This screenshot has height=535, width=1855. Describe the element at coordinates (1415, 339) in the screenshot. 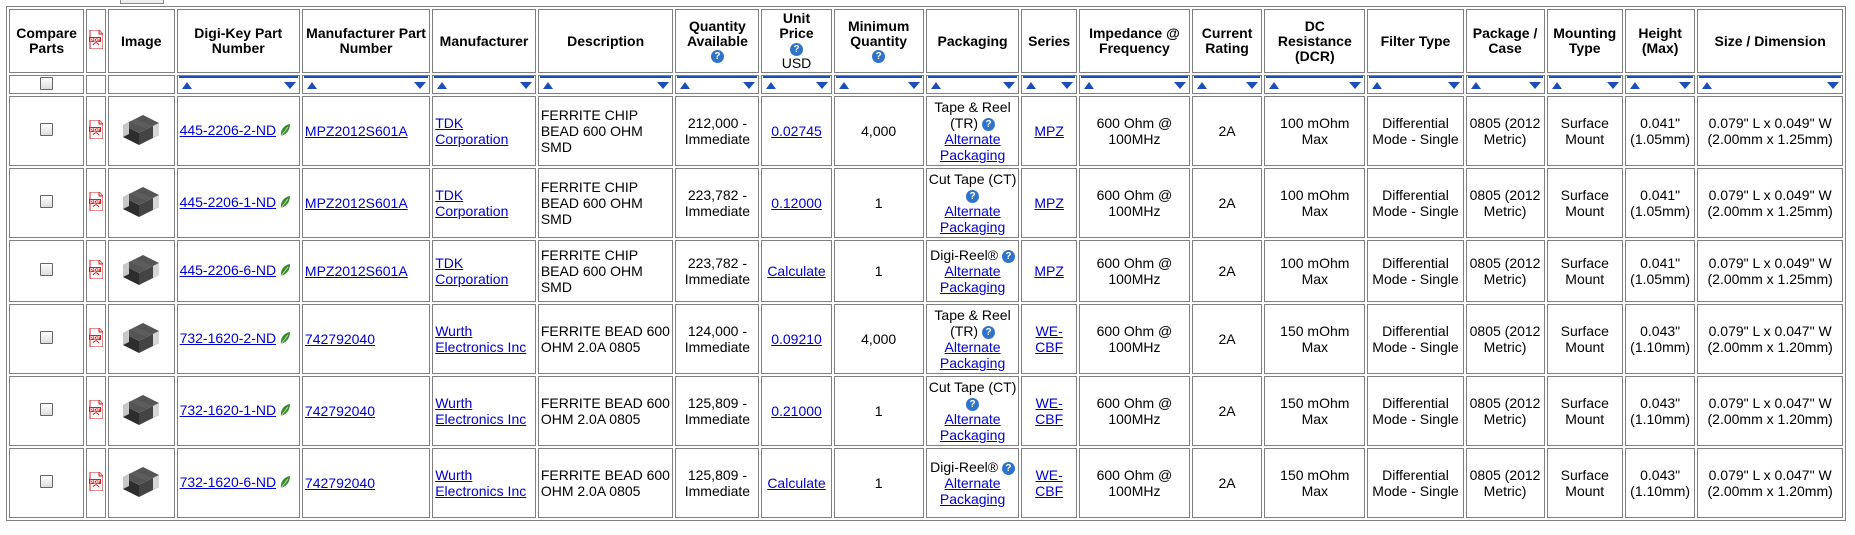

I see `filter-type-cell: Differential Mode - Single` at that location.